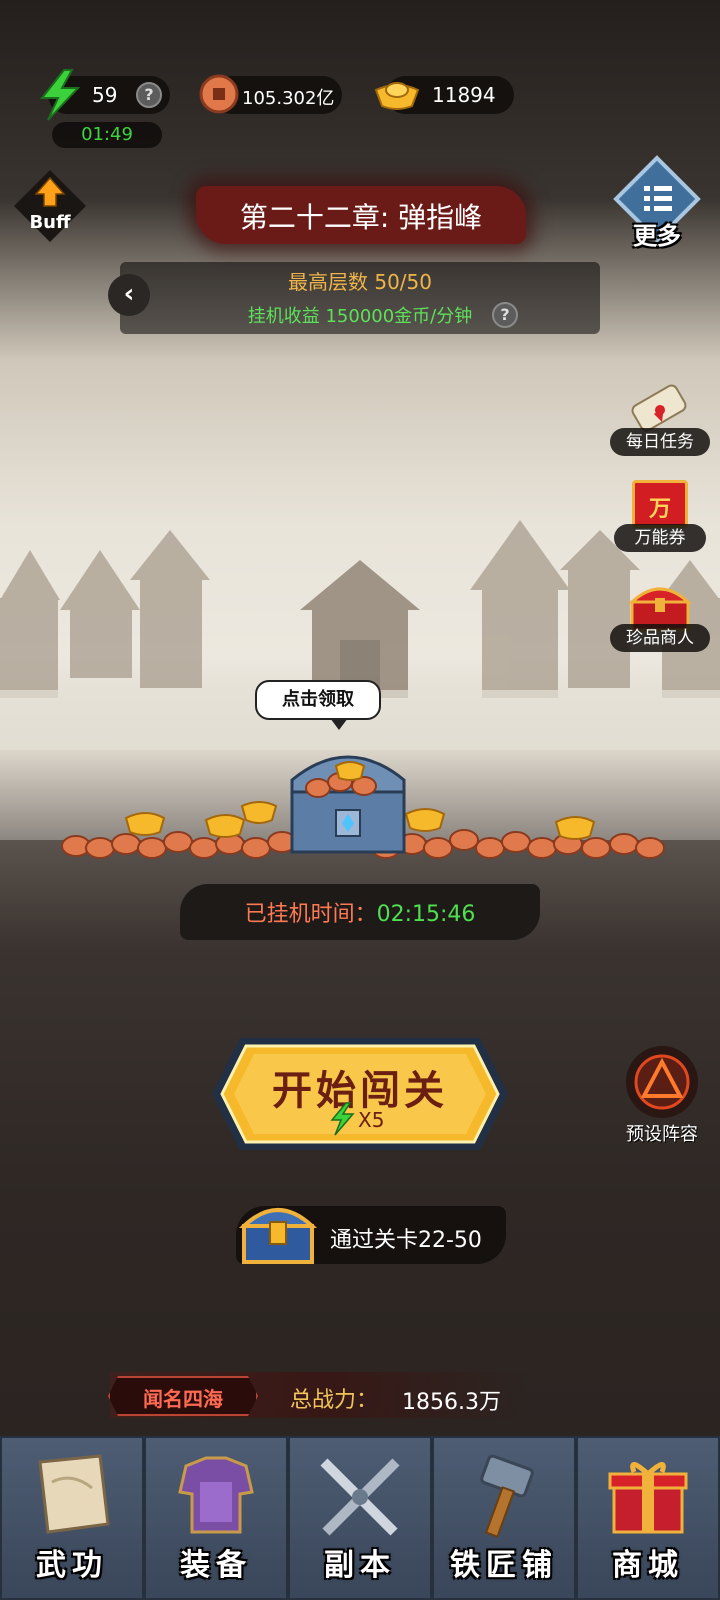 This screenshot has height=1600, width=720. I want to click on buff-label: Buff, so click(50, 222).